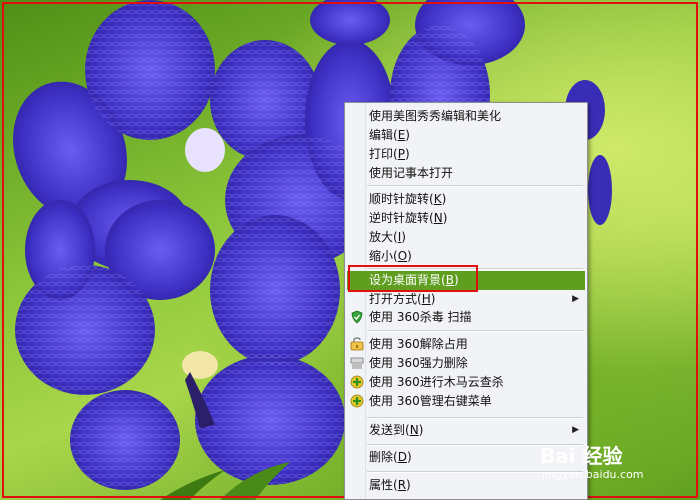  Describe the element at coordinates (466, 401) in the screenshot. I see `menu-item-360-manage-context-menu: 使用 360管理右键菜单` at that location.